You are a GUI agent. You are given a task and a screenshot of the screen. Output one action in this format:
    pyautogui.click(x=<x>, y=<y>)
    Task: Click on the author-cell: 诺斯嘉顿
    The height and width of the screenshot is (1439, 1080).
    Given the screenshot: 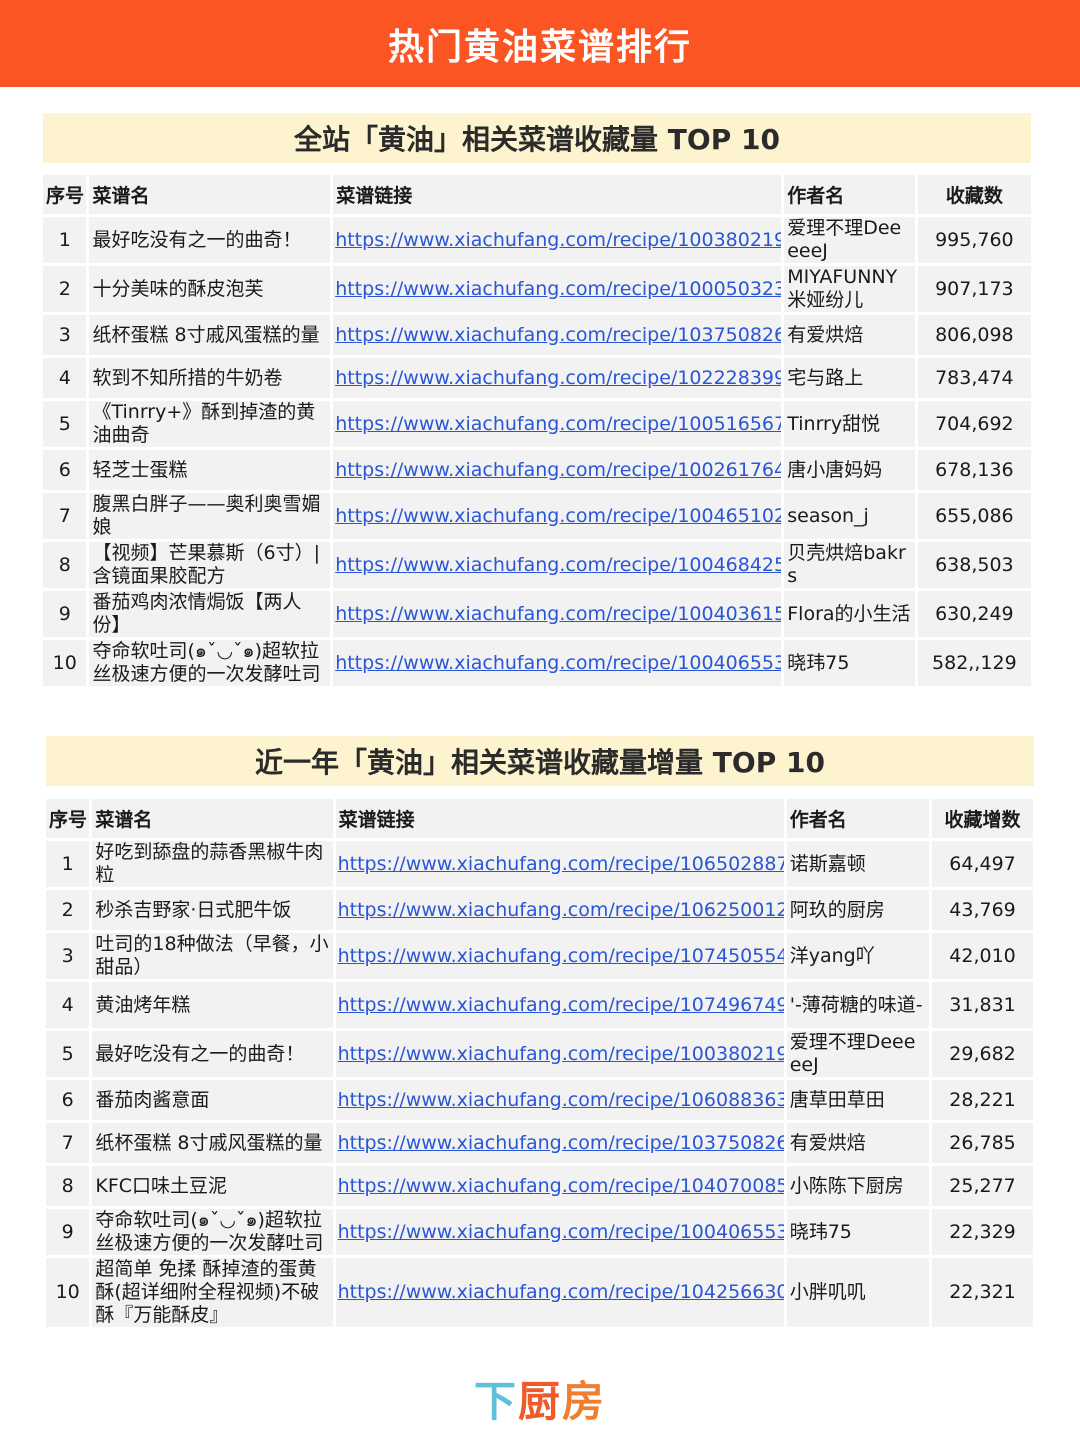 What is the action you would take?
    pyautogui.click(x=858, y=864)
    